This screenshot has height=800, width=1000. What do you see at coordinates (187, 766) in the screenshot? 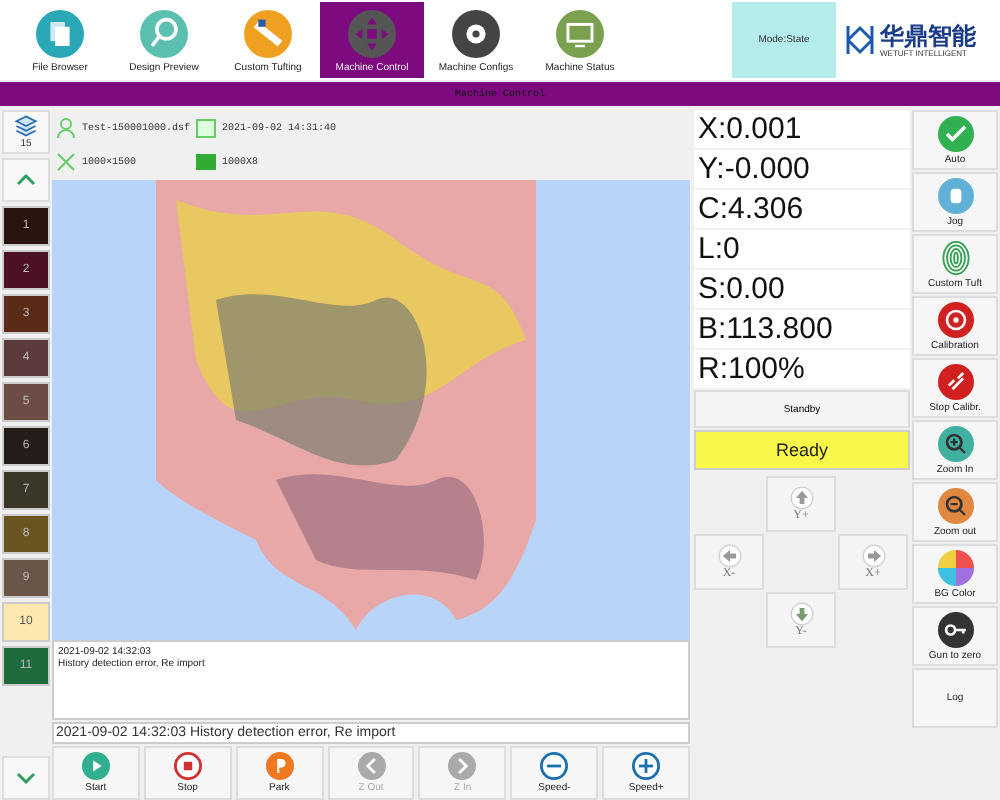
I see `stop-icon` at bounding box center [187, 766].